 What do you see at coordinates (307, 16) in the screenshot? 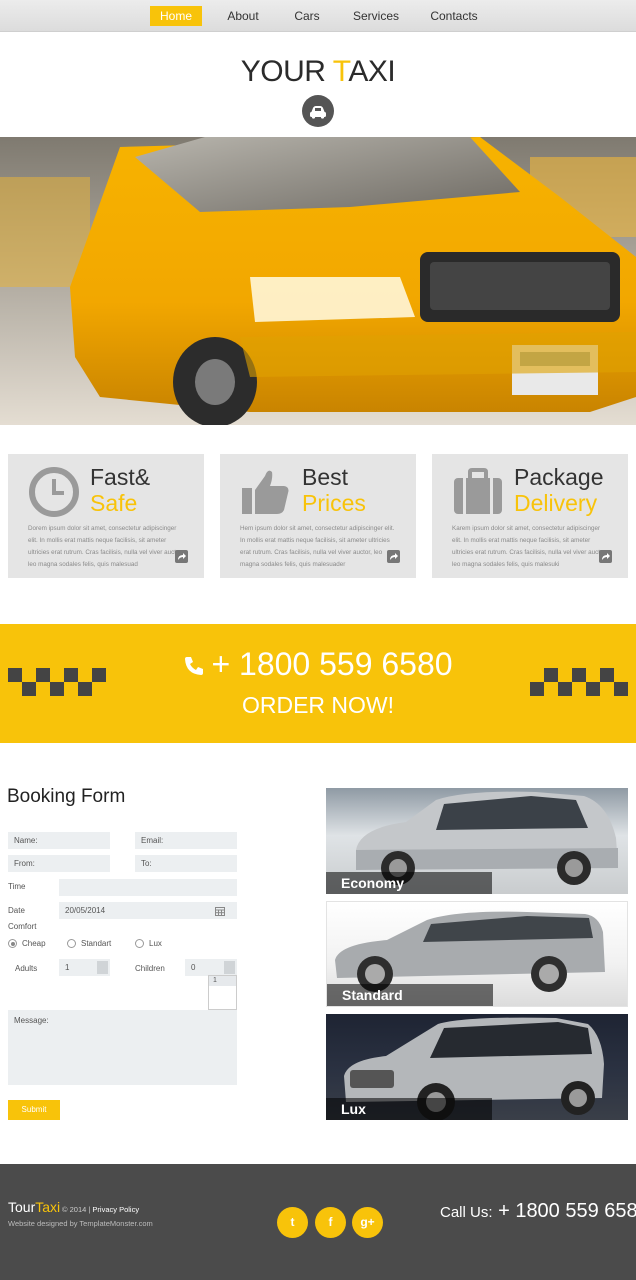
I see `nav-cars: Cars` at bounding box center [307, 16].